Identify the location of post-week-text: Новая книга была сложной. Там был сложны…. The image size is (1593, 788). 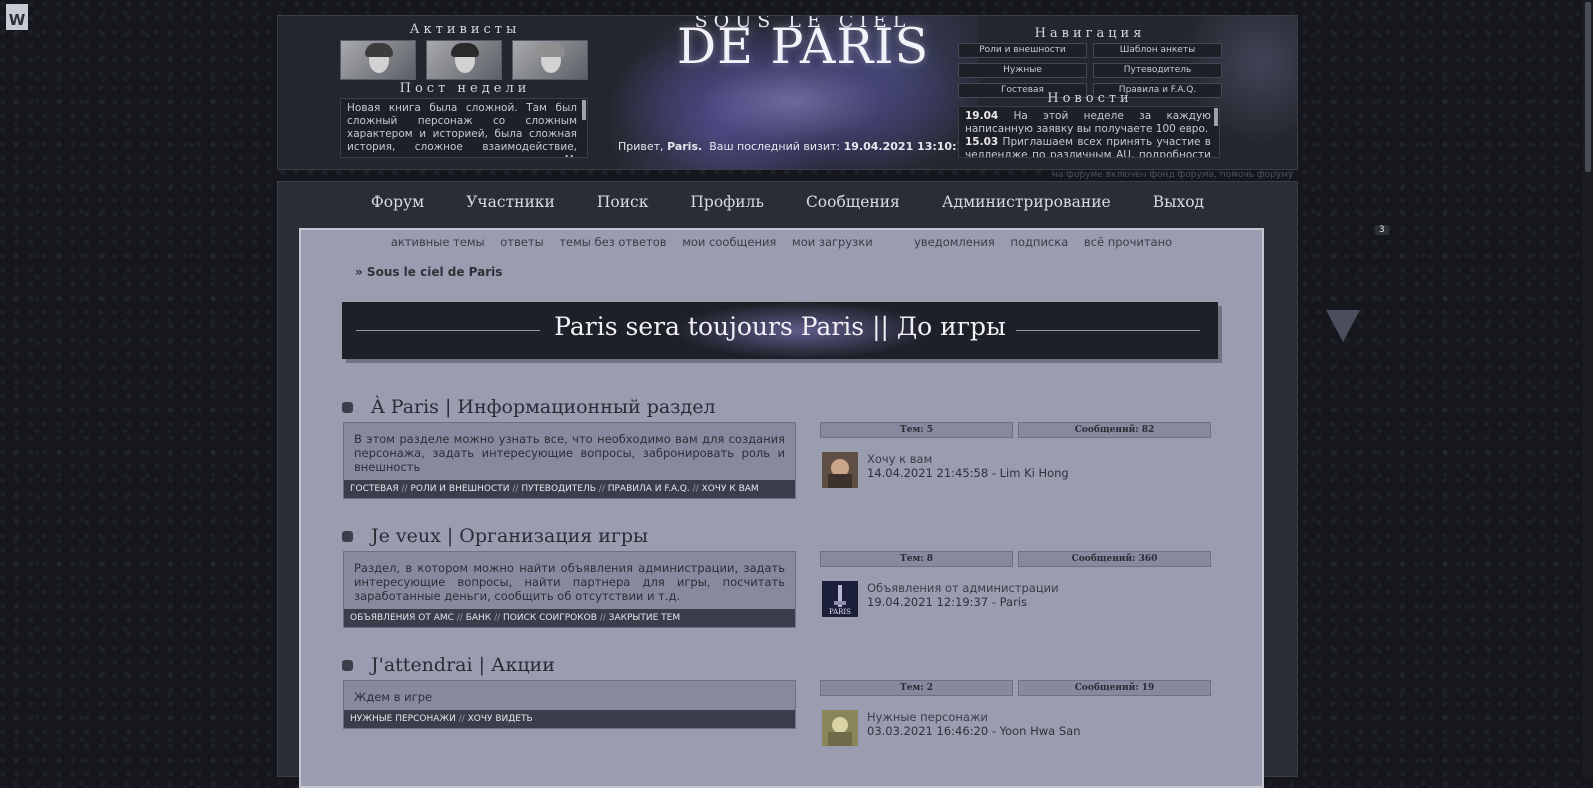
(462, 129).